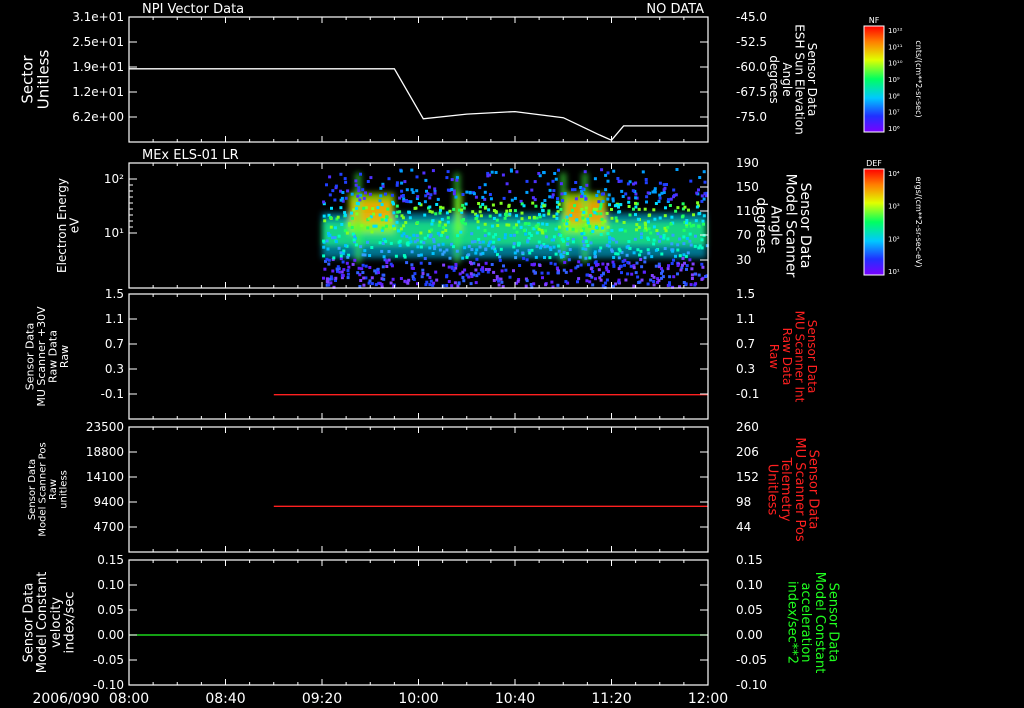 Image resolution: width=1024 pixels, height=708 pixels. Describe the element at coordinates (105, 427) in the screenshot. I see `left-tick-label: 23500` at that location.